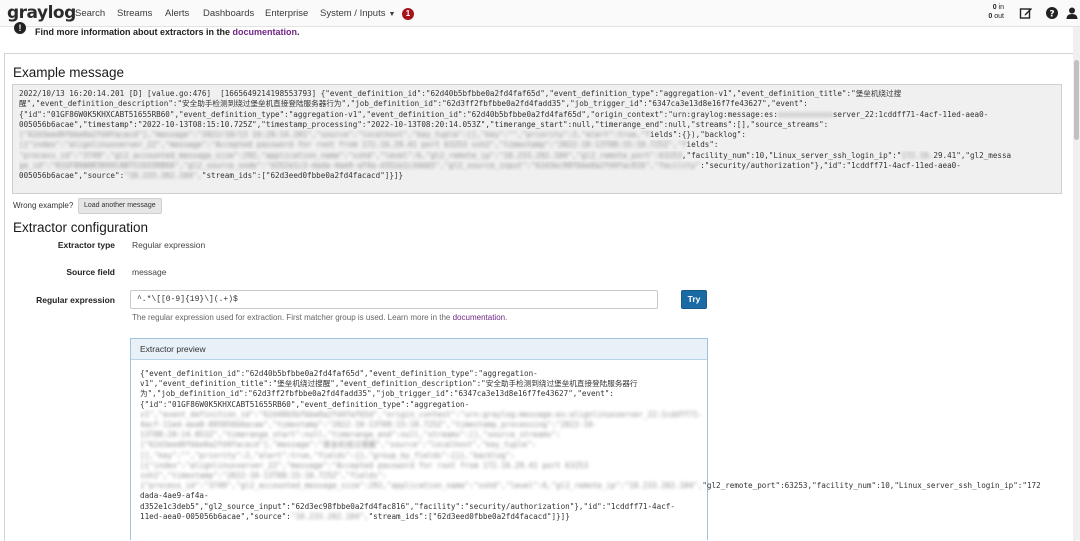 Image resolution: width=1080 pixels, height=541 pixels. What do you see at coordinates (1076, 100) in the screenshot?
I see `page-scrollbar-thumb` at bounding box center [1076, 100].